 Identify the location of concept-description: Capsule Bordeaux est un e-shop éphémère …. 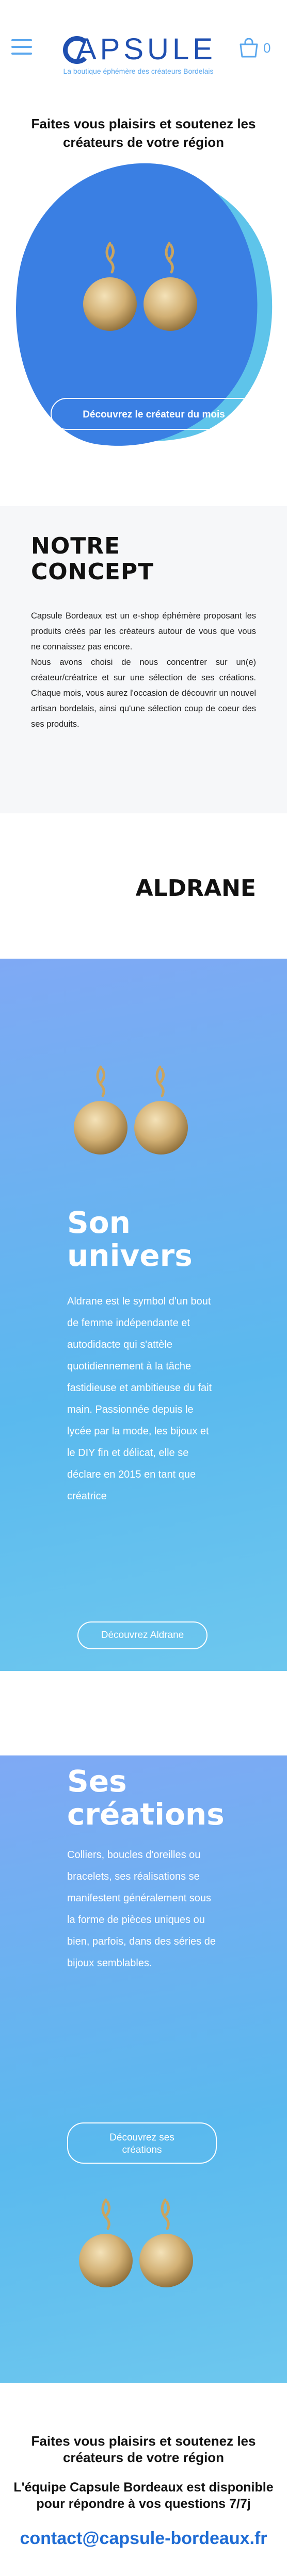
(143, 670).